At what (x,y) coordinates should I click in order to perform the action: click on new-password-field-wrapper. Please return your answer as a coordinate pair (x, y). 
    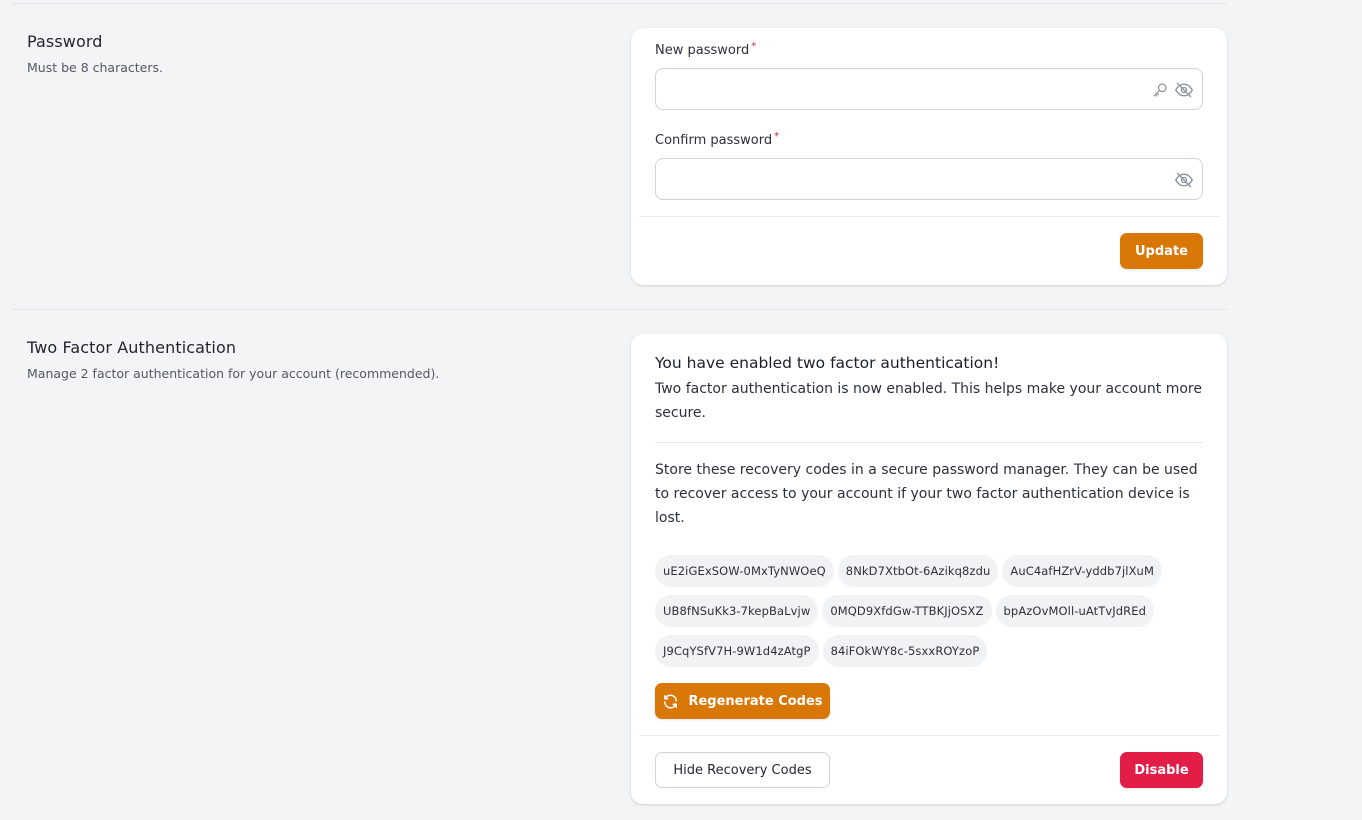
    Looking at the image, I should click on (929, 89).